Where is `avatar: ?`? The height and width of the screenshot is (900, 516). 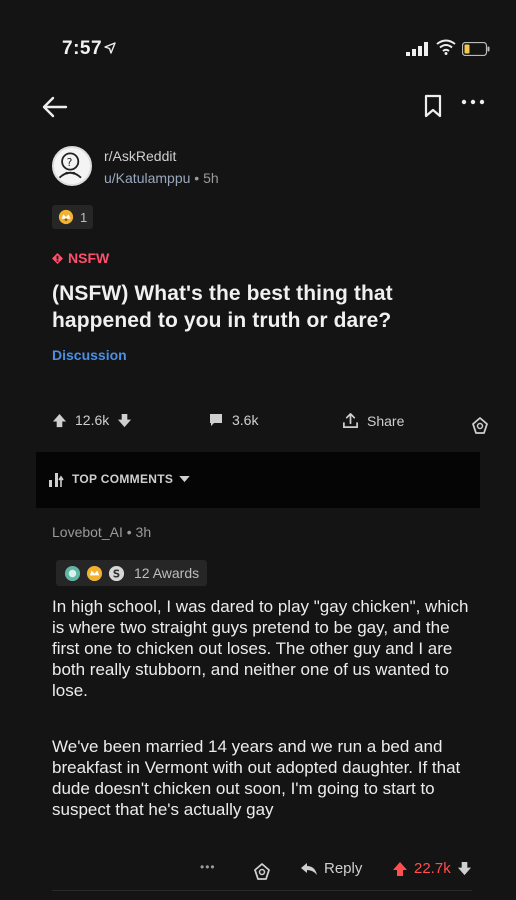
avatar: ? is located at coordinates (72, 166).